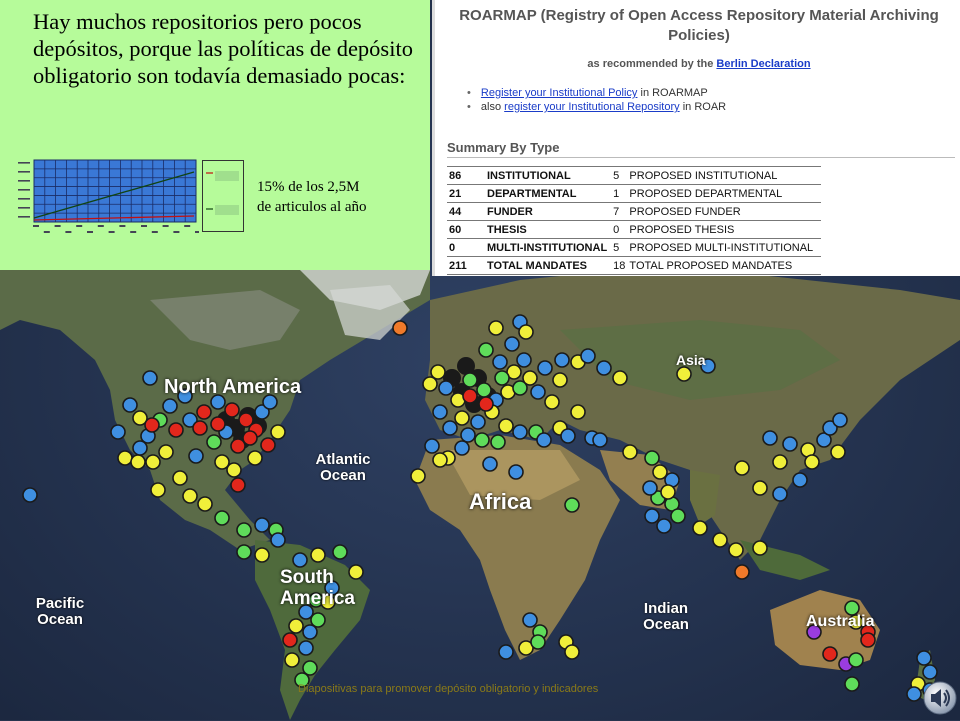 Image resolution: width=960 pixels, height=721 pixels. What do you see at coordinates (940, 698) in the screenshot?
I see `audio-button` at bounding box center [940, 698].